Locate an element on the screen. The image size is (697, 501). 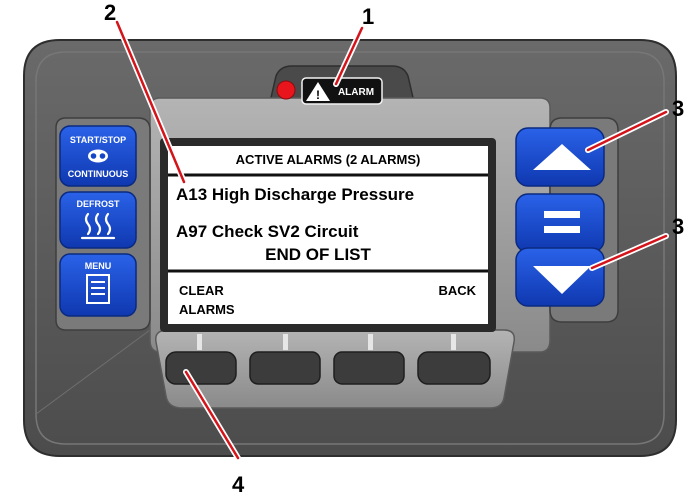
alarm-light is located at coordinates (286, 90).